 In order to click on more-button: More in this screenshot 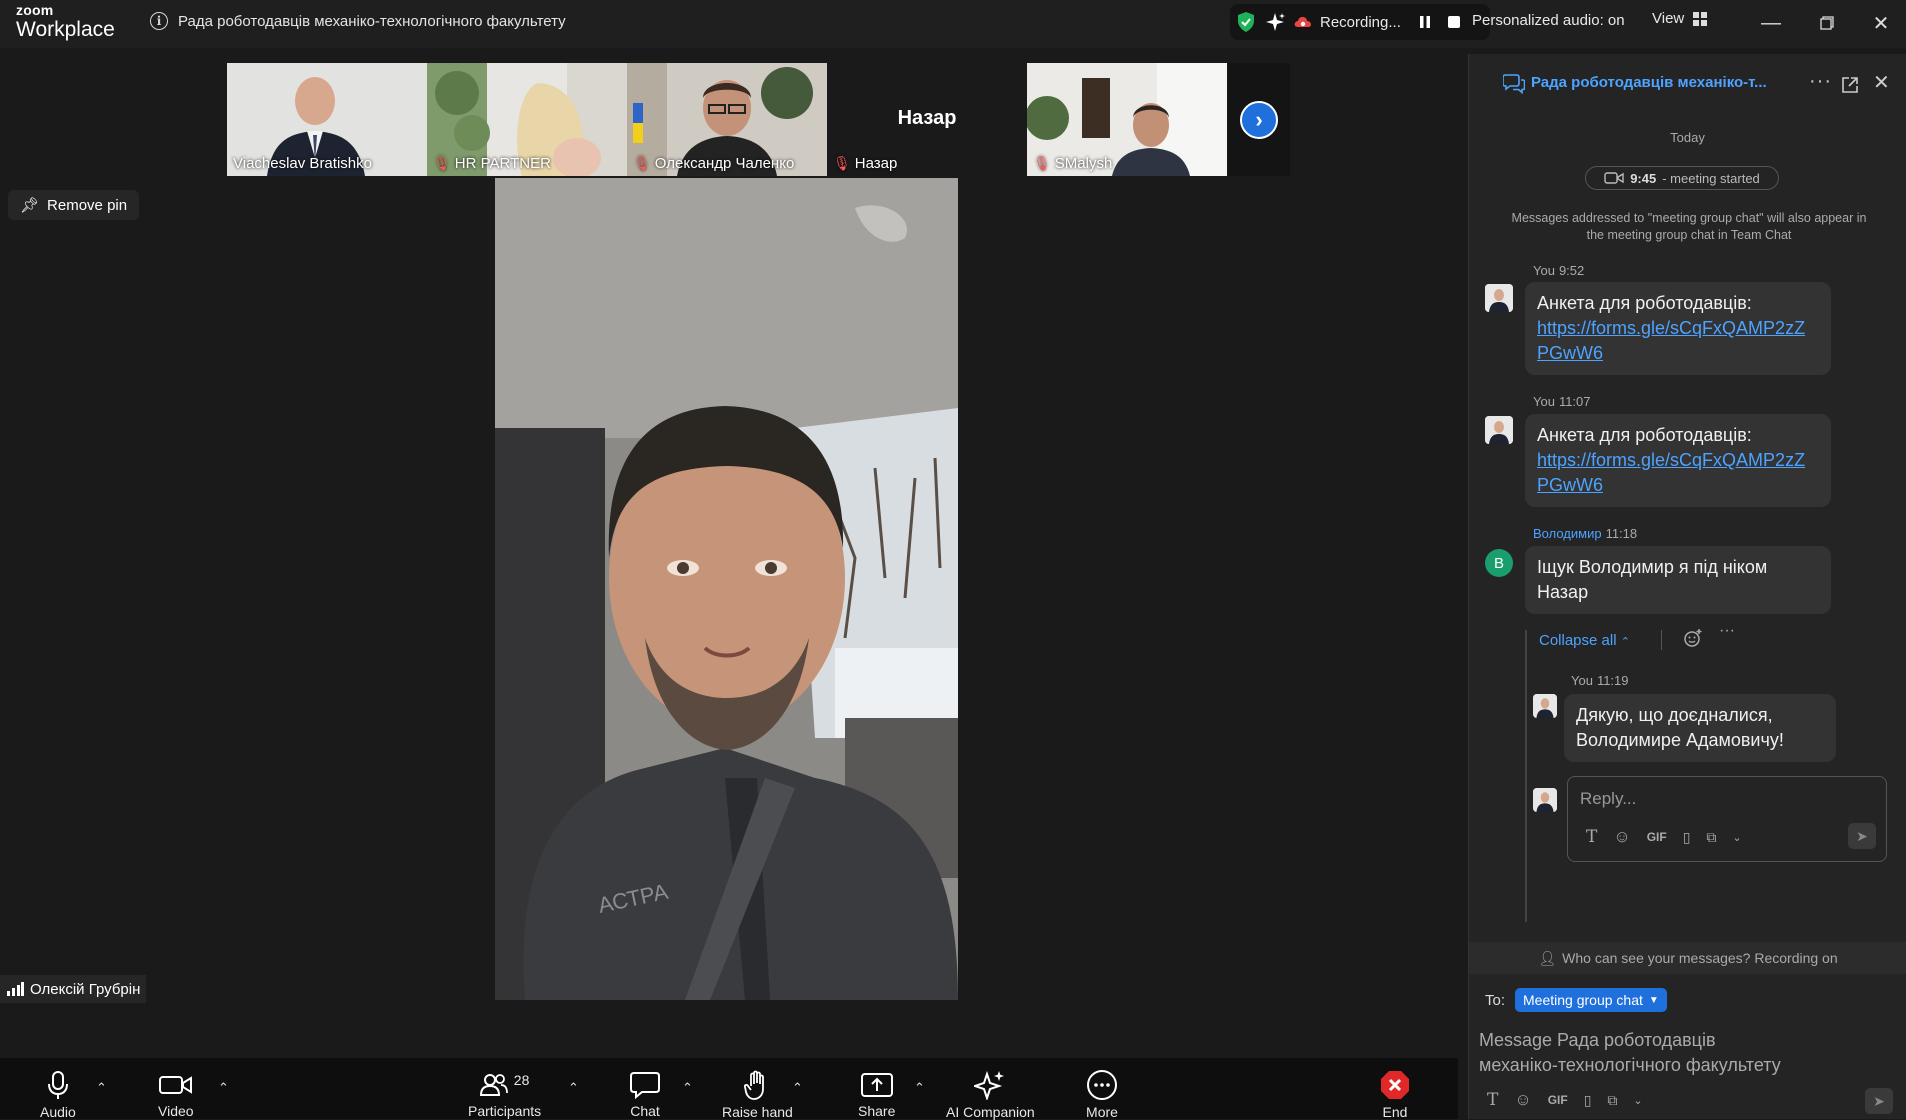, I will do `click(1102, 1089)`.